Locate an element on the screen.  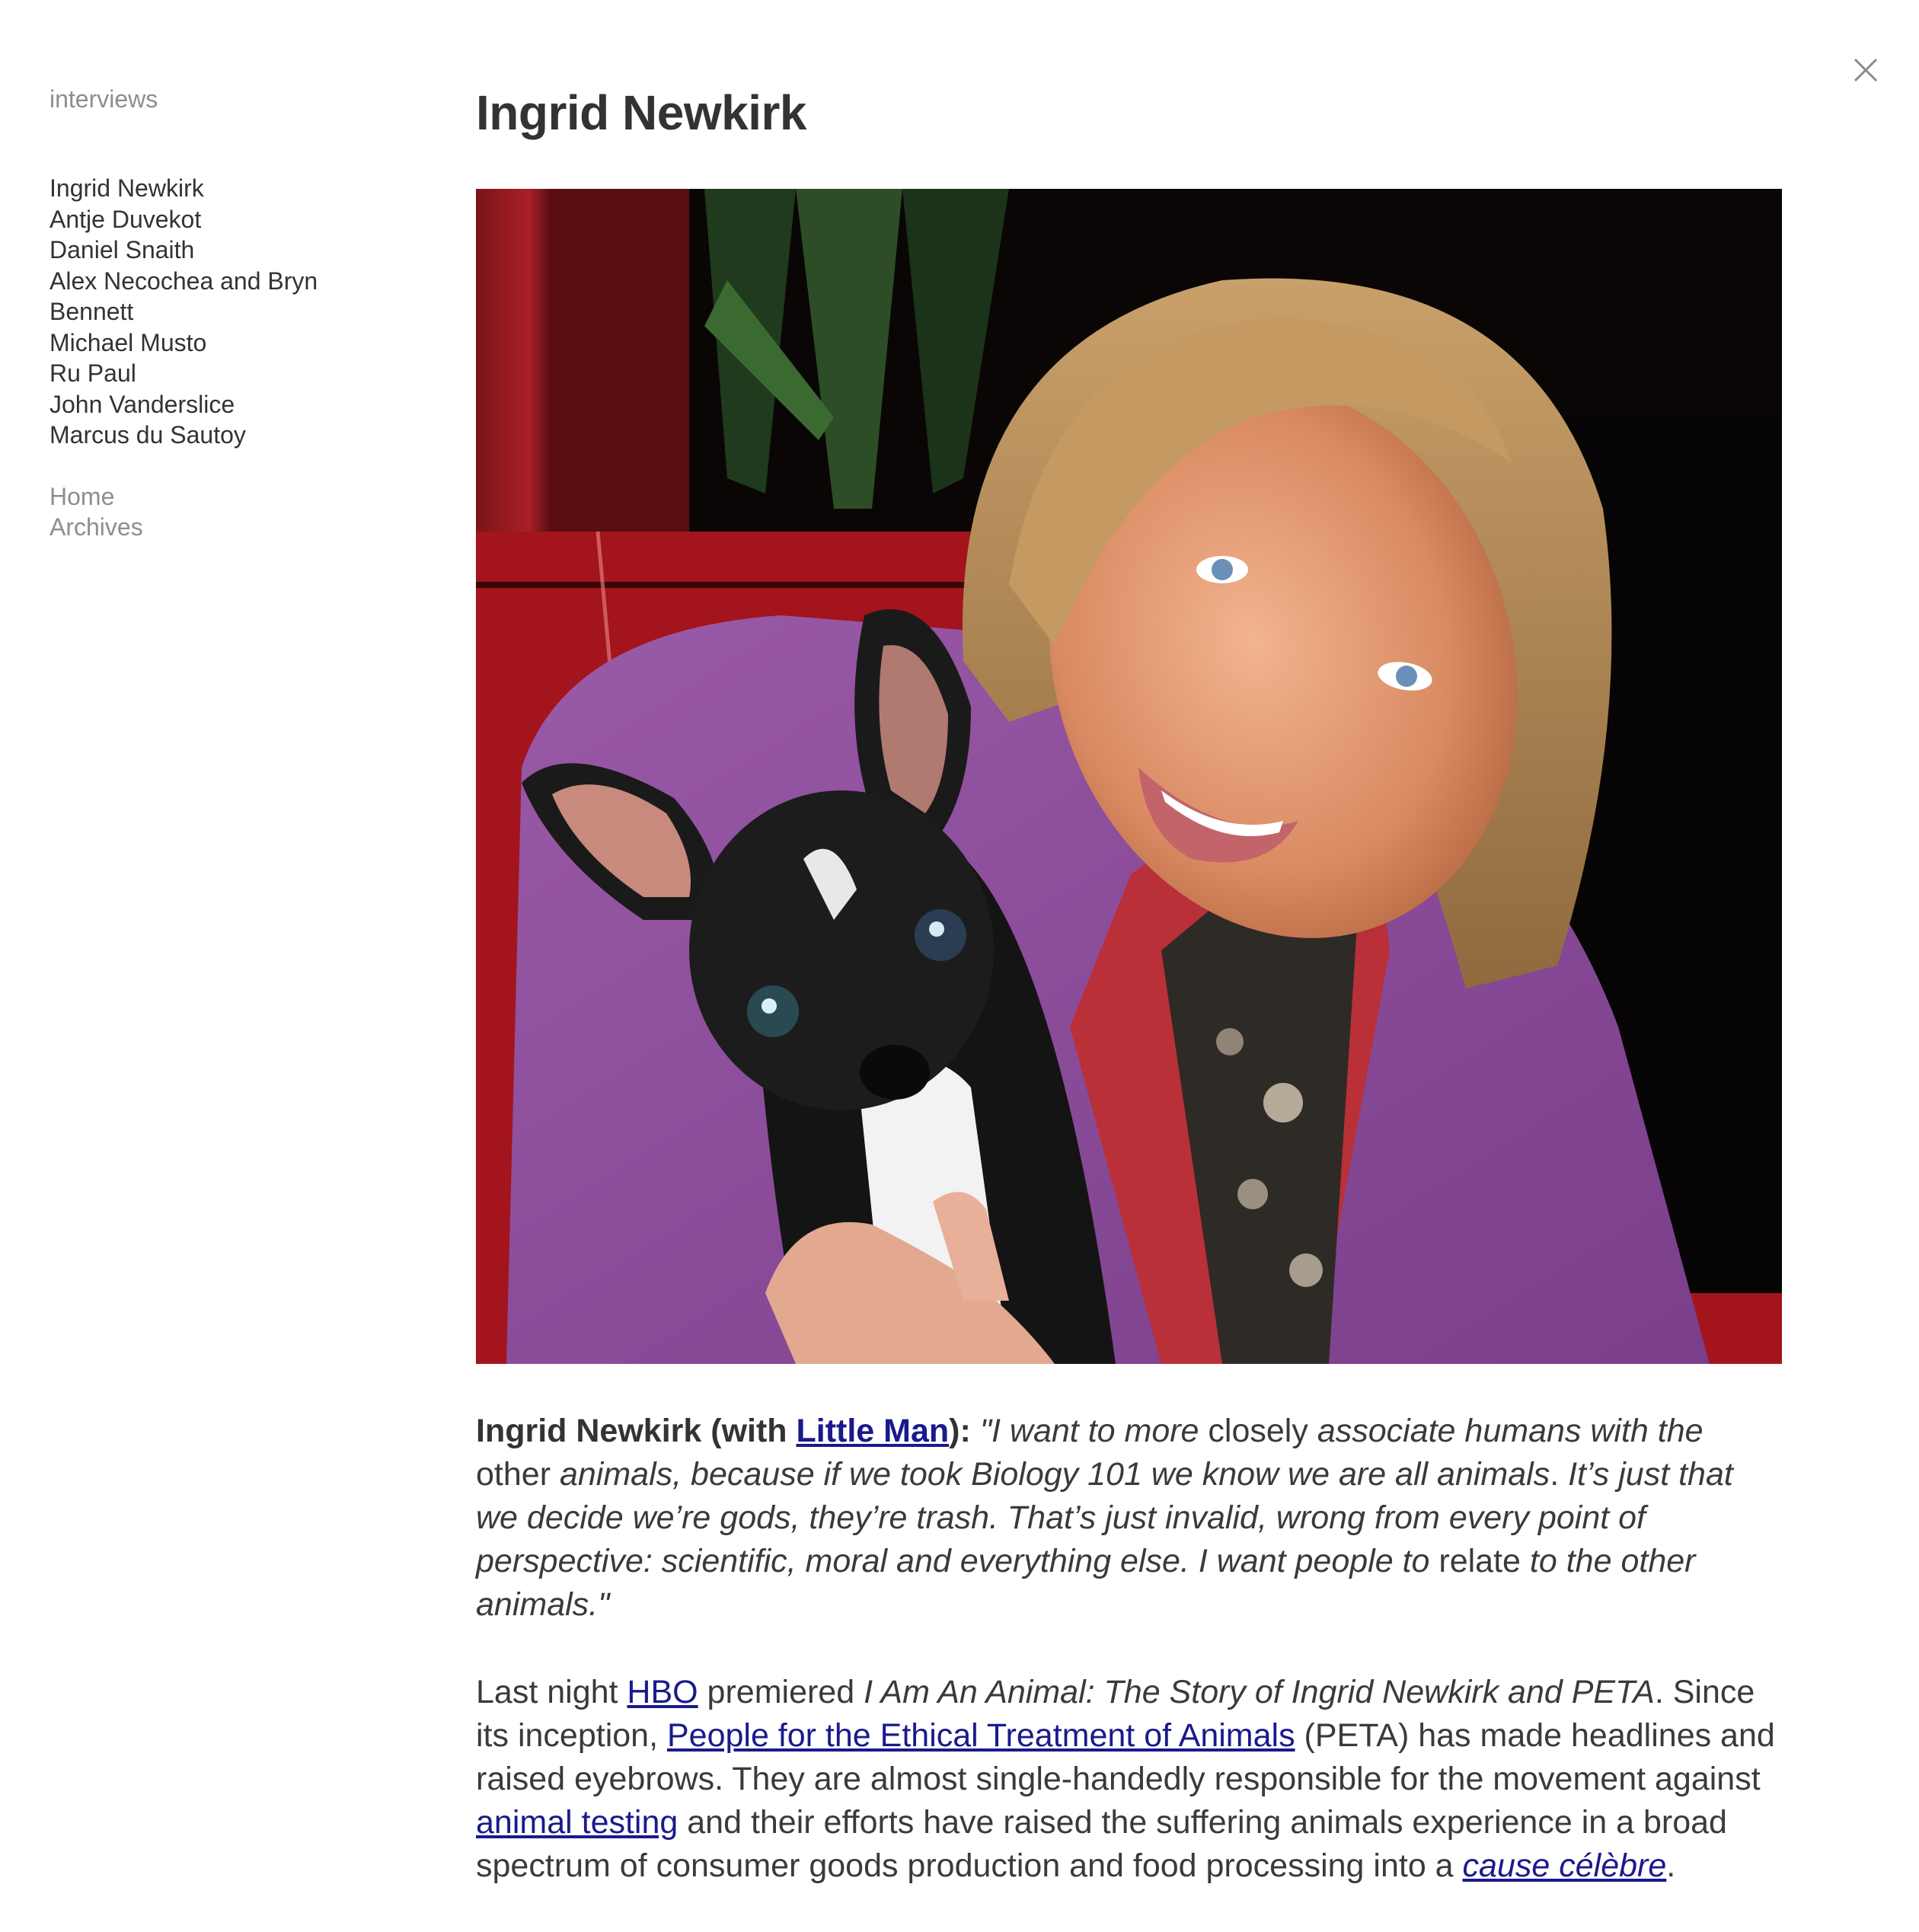
home-link: Home is located at coordinates (209, 497).